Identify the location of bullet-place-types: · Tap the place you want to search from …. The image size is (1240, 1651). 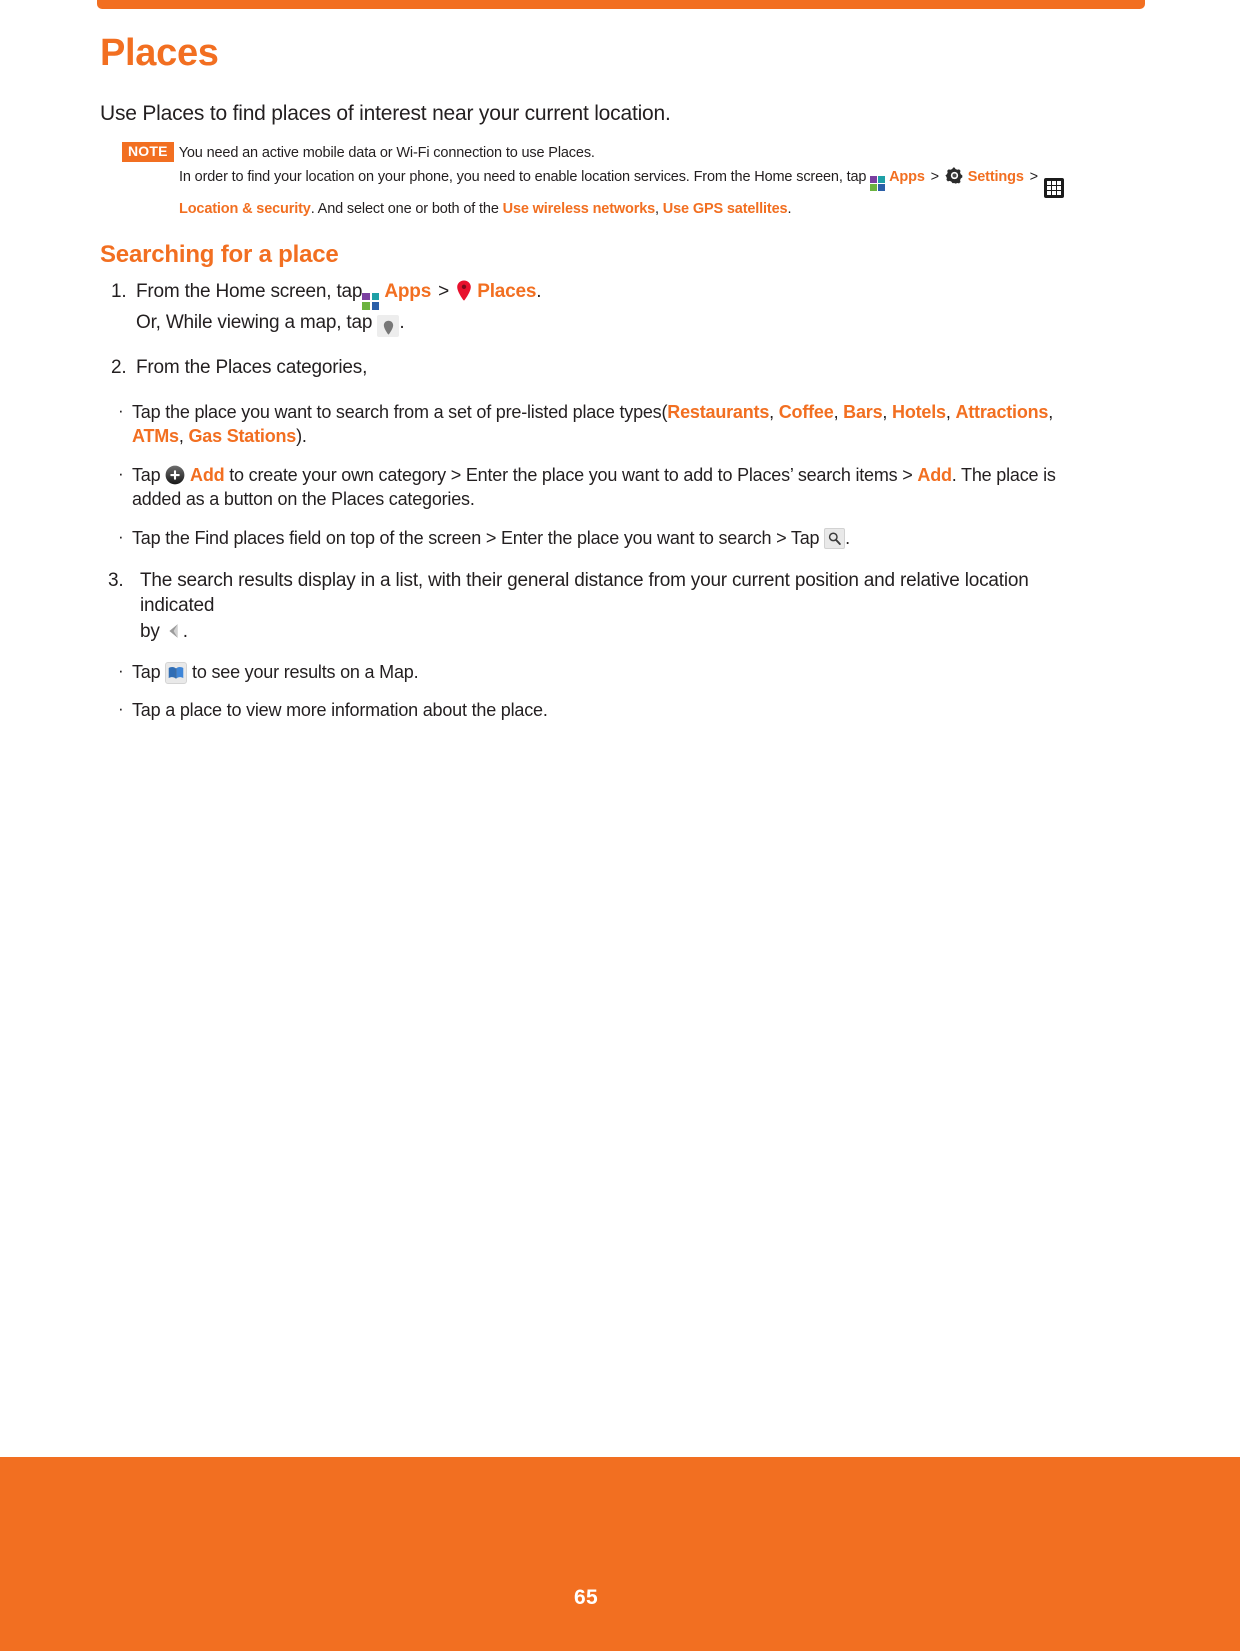
(586, 423).